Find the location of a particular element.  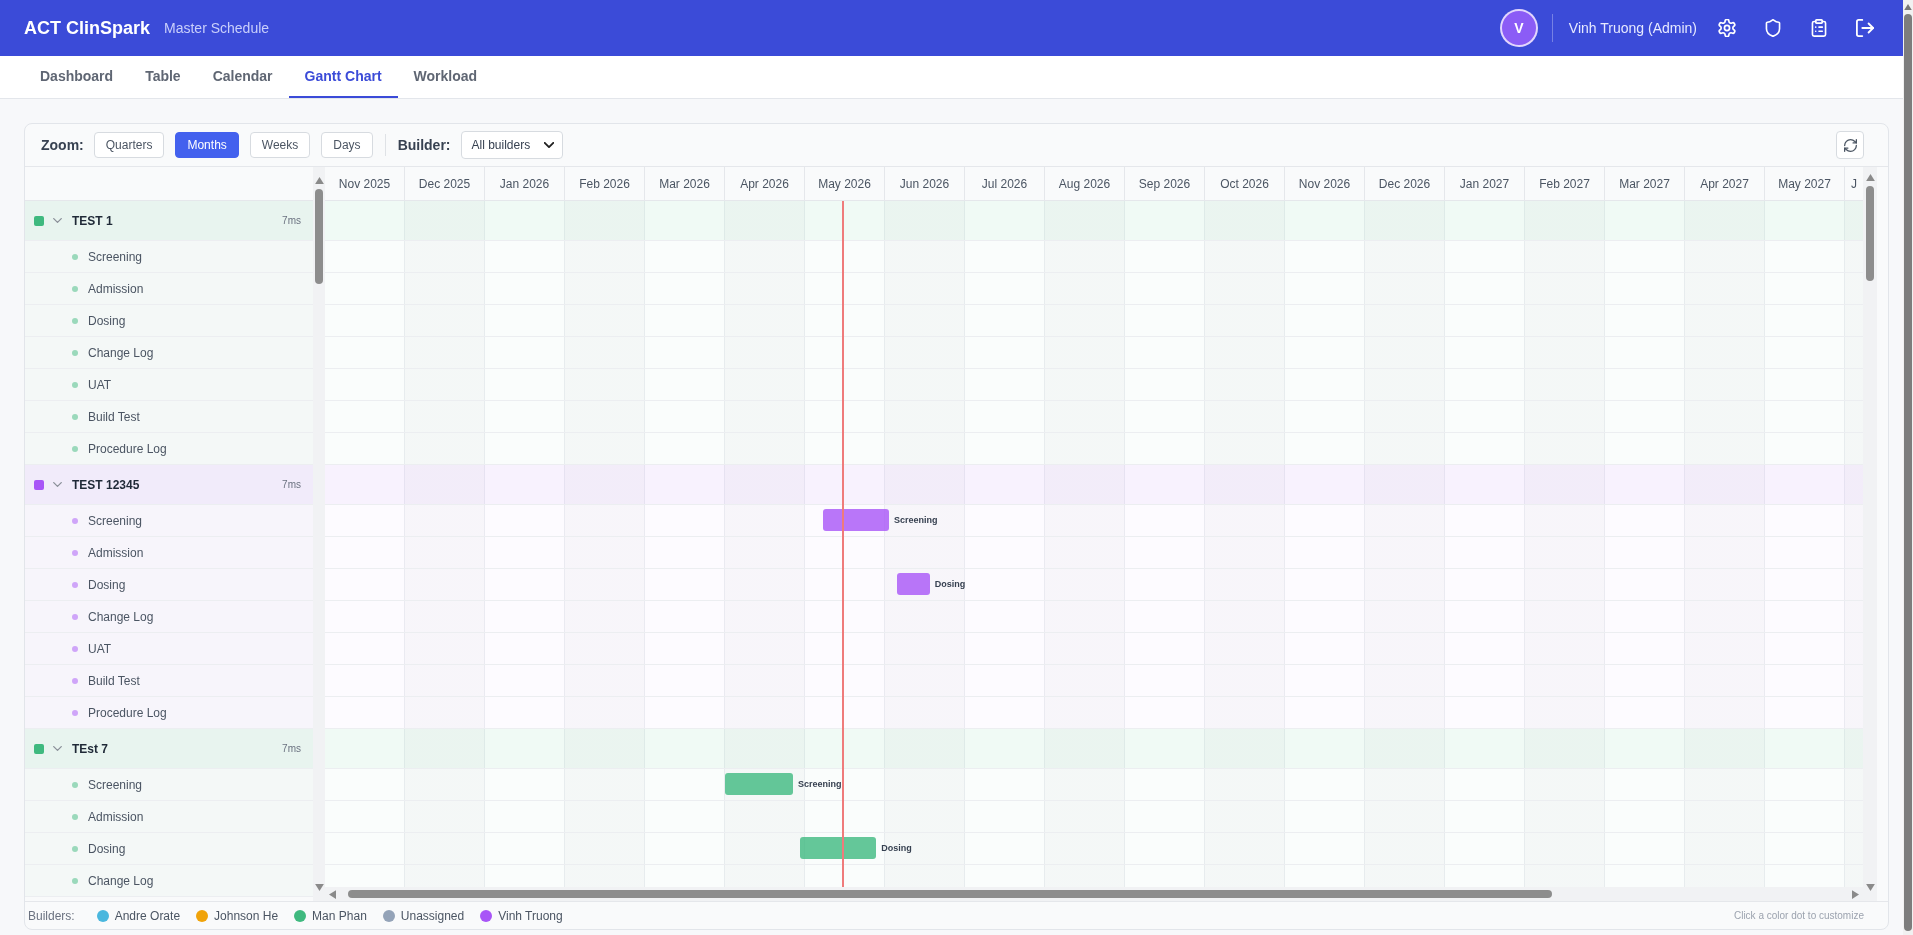

month-label: Feb 2027 is located at coordinates (1564, 183).